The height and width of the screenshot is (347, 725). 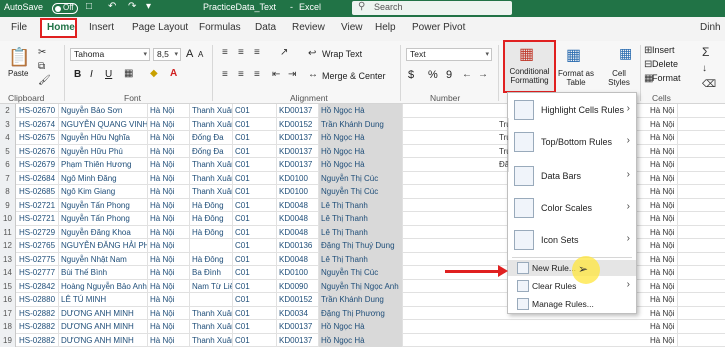 I want to click on merge-center-button: Merge & Center, so click(x=354, y=76).